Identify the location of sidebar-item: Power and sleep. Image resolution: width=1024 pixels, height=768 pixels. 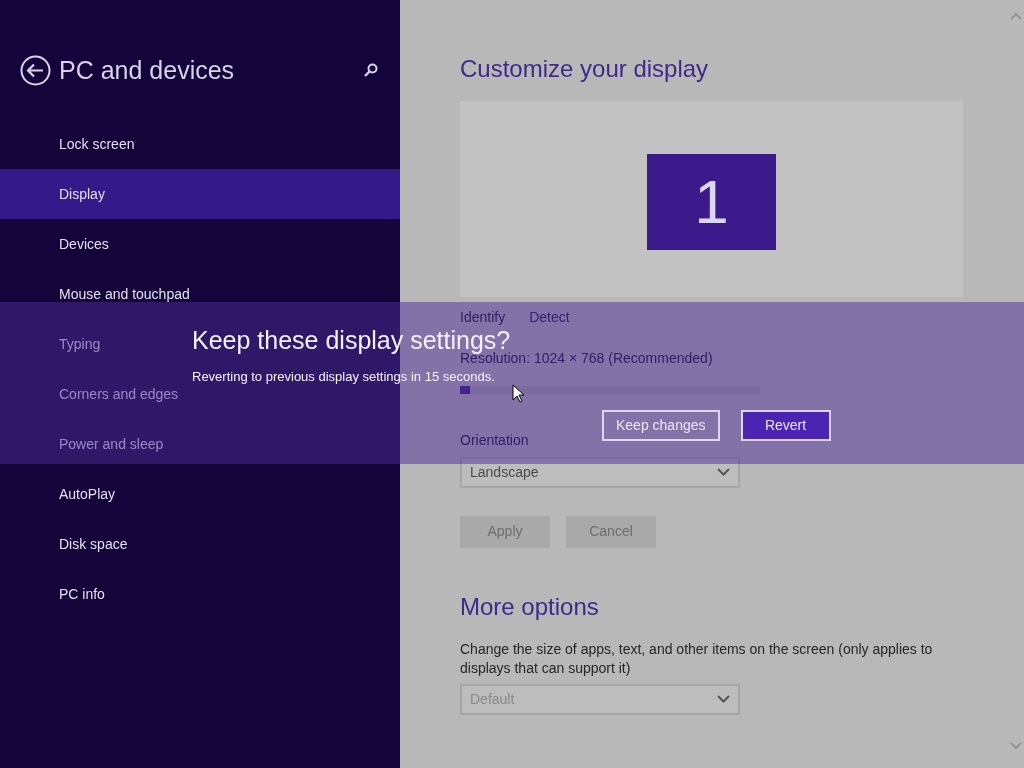
(84, 444).